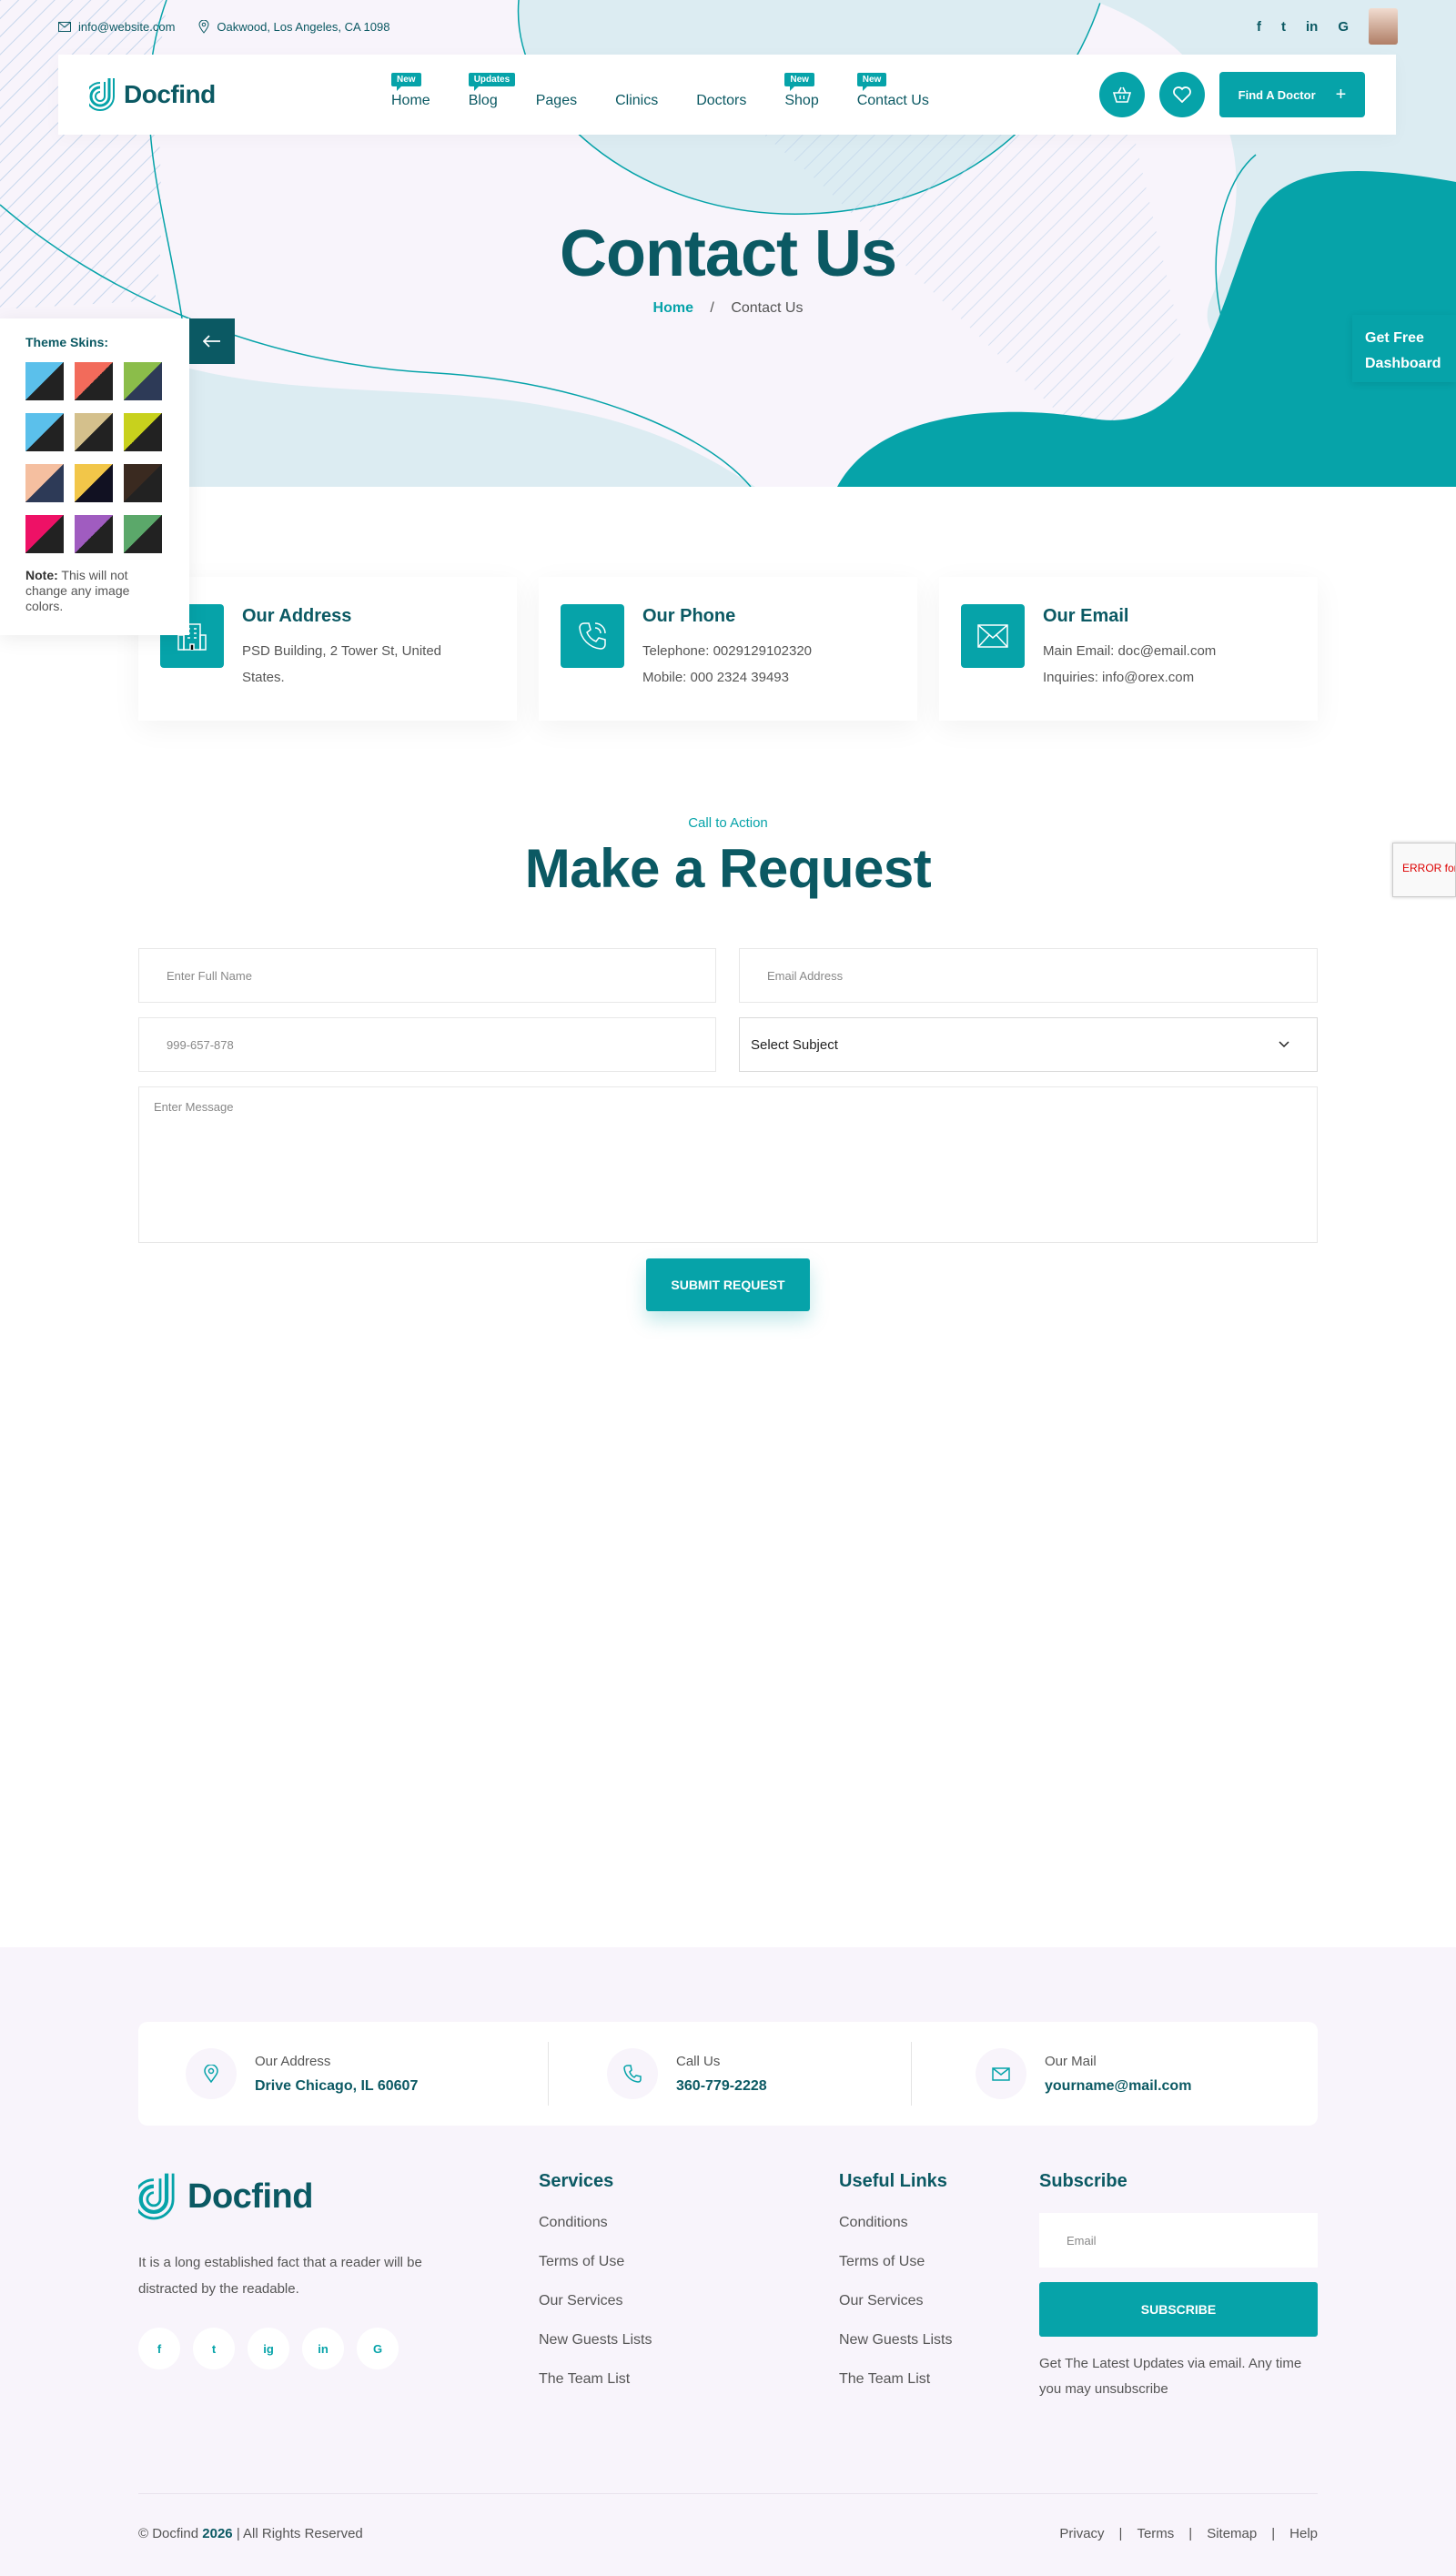 This screenshot has width=1456, height=2576. Describe the element at coordinates (633, 2073) in the screenshot. I see `phone-icon` at that location.